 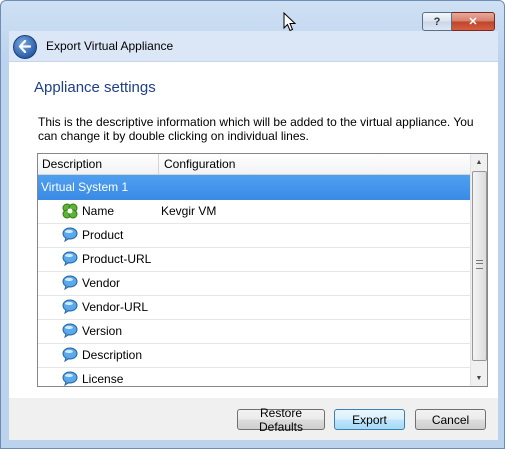 What do you see at coordinates (103, 235) in the screenshot?
I see `row-label: Product` at bounding box center [103, 235].